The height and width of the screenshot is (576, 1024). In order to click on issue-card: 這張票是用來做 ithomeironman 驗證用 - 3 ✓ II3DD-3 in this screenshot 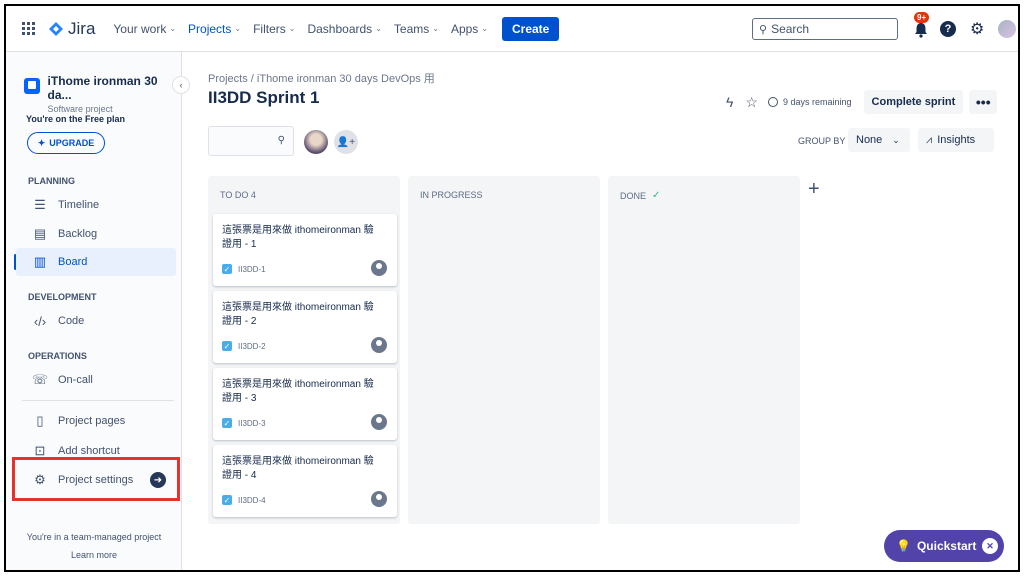, I will do `click(305, 404)`.